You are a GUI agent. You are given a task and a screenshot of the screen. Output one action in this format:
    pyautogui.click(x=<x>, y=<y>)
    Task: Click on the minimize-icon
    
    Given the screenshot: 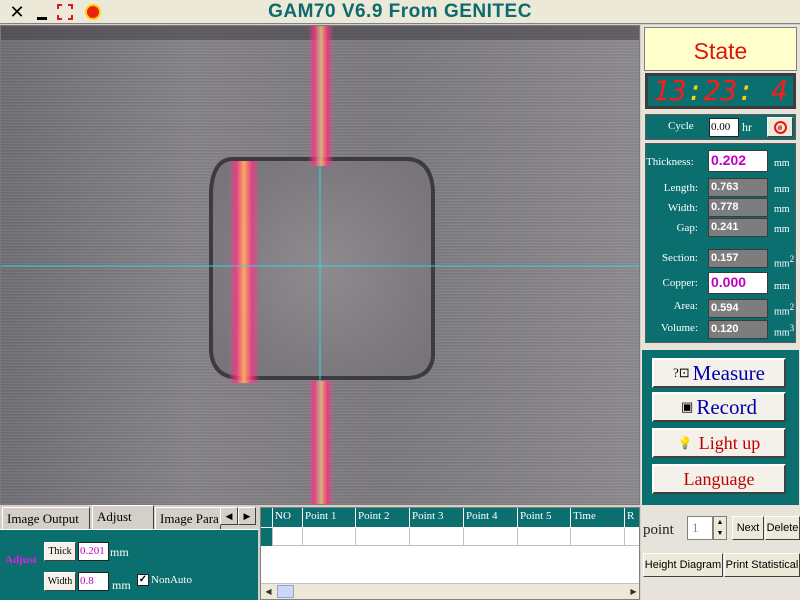 What is the action you would take?
    pyautogui.click(x=42, y=12)
    